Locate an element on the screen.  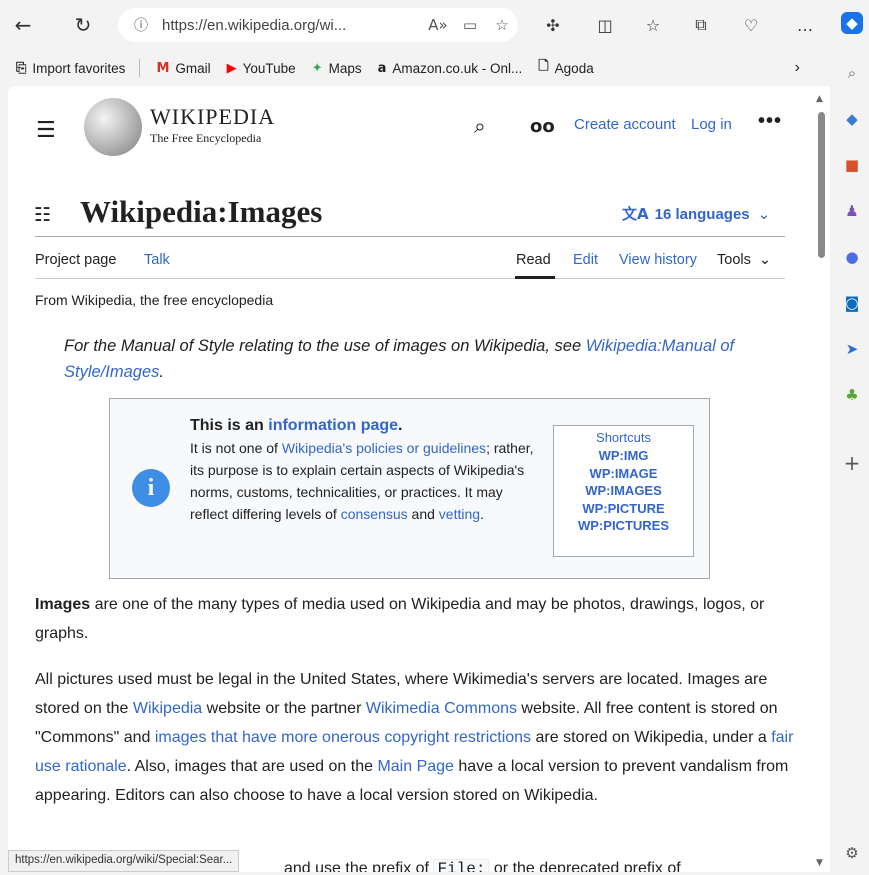
favorite-star-icon: ☆ is located at coordinates (502, 25).